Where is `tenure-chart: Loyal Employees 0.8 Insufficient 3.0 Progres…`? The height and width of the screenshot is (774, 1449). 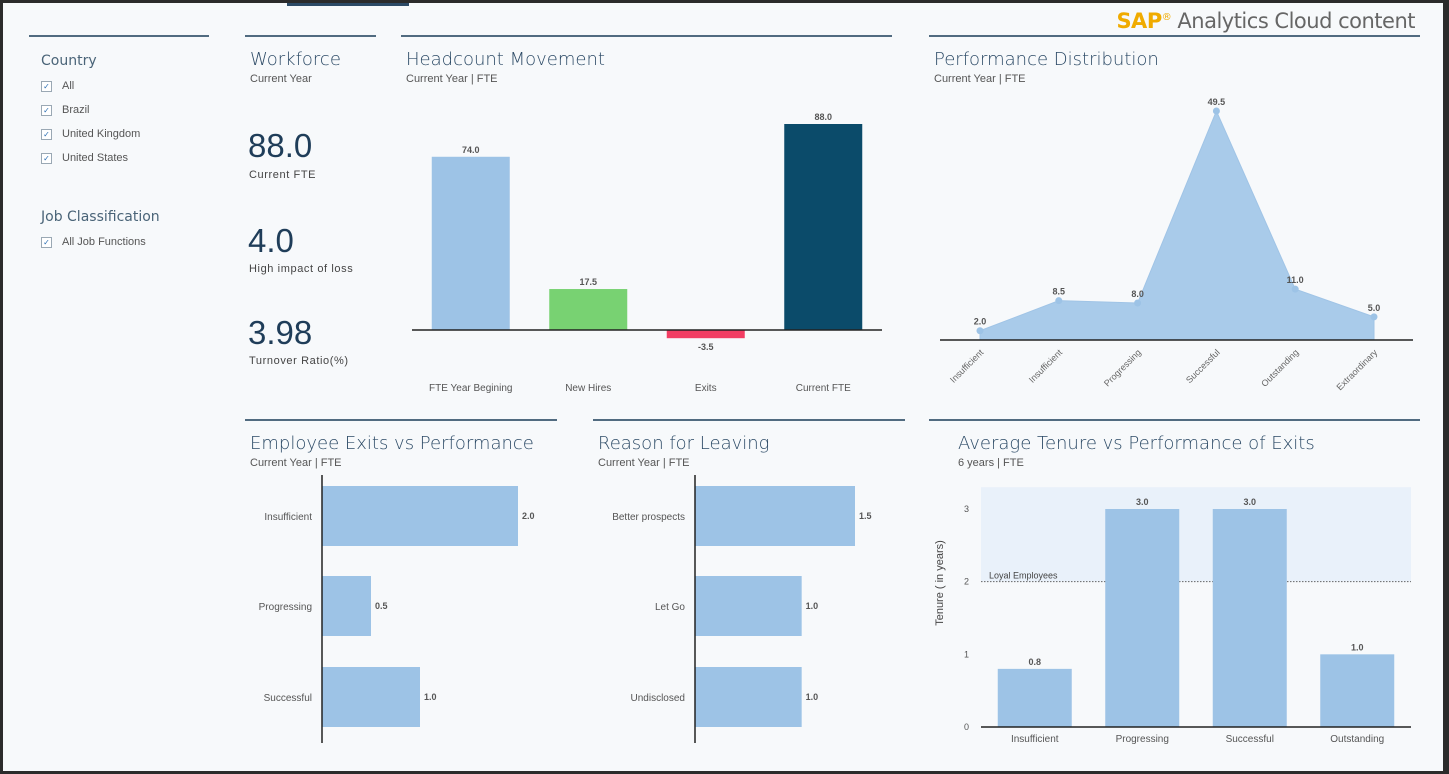 tenure-chart: Loyal Employees 0.8 Insufficient 3.0 Progres… is located at coordinates (1172, 616).